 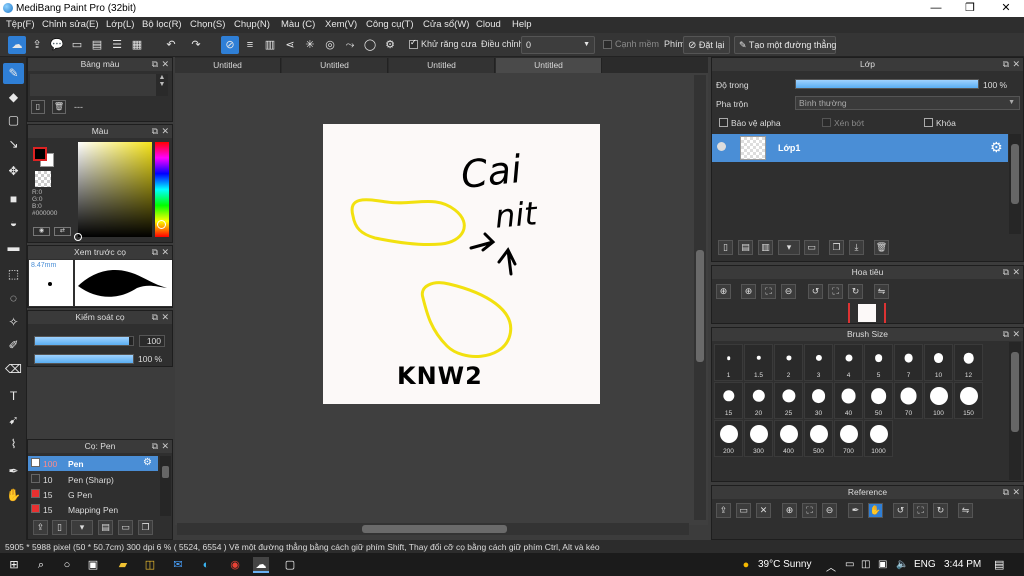 What do you see at coordinates (252, 24) in the screenshot?
I see `menu-snap: Chụp(N)` at bounding box center [252, 24].